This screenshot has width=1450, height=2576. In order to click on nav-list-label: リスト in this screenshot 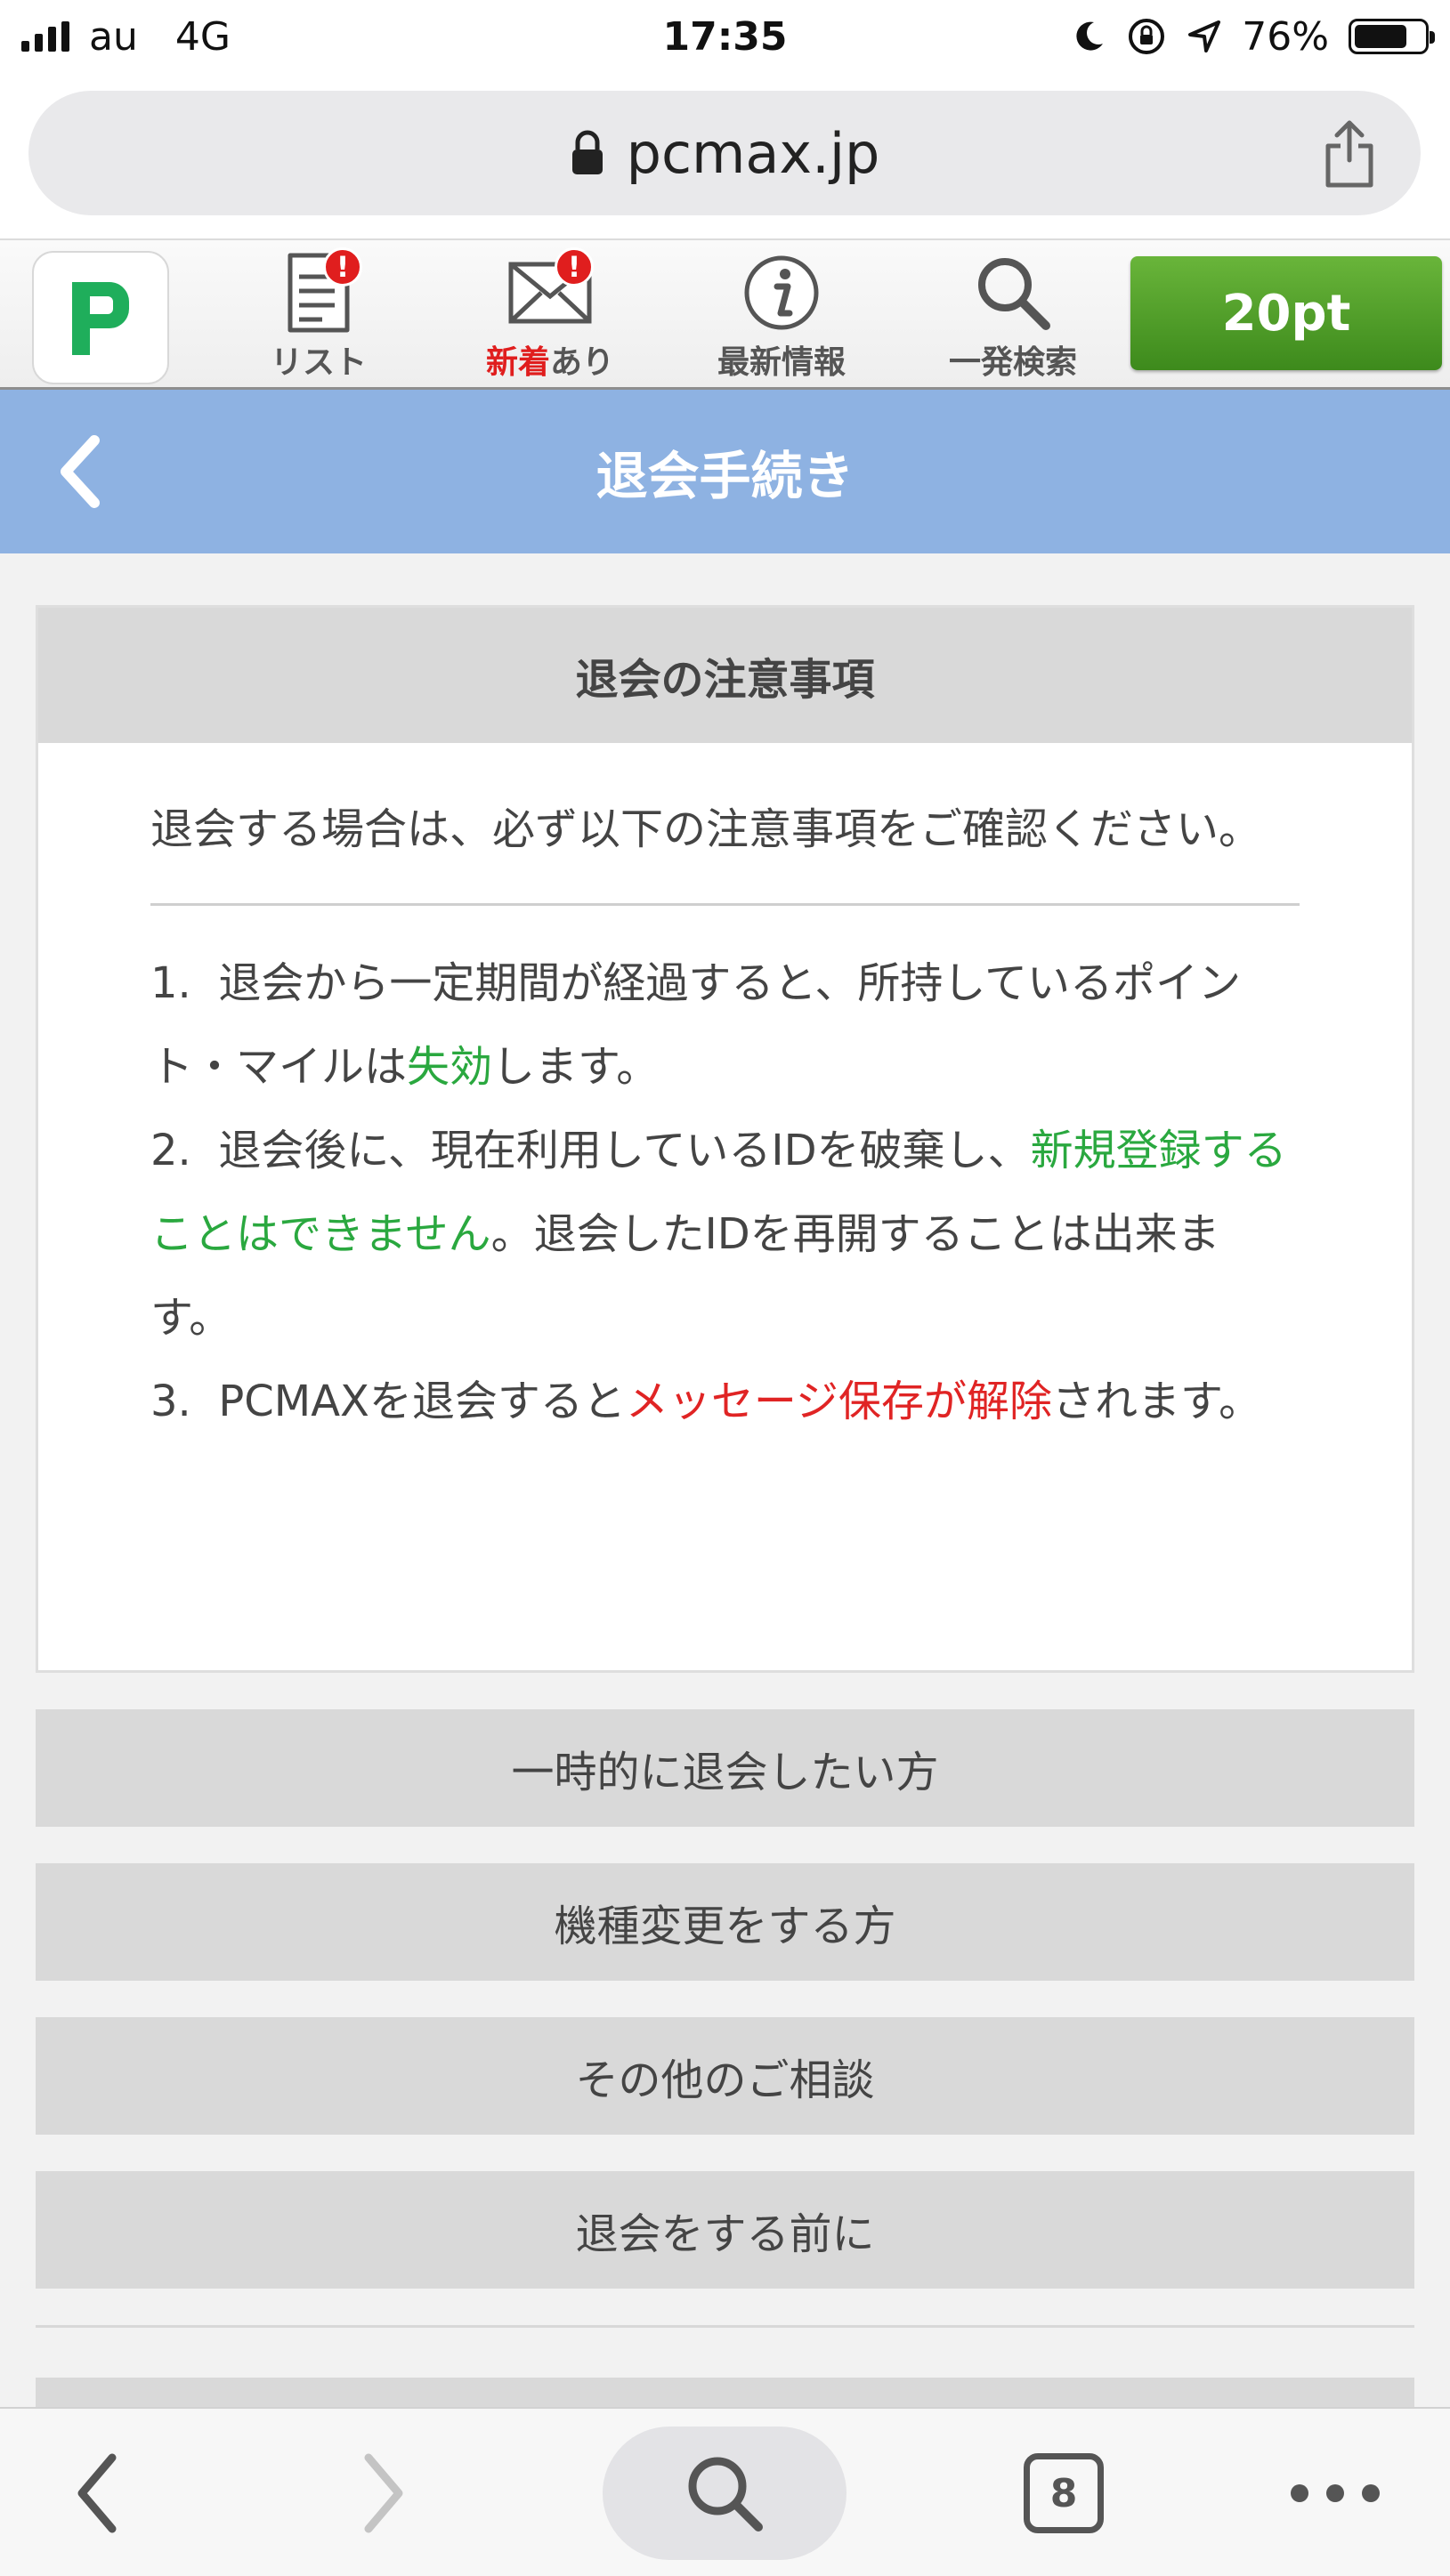, I will do `click(318, 362)`.